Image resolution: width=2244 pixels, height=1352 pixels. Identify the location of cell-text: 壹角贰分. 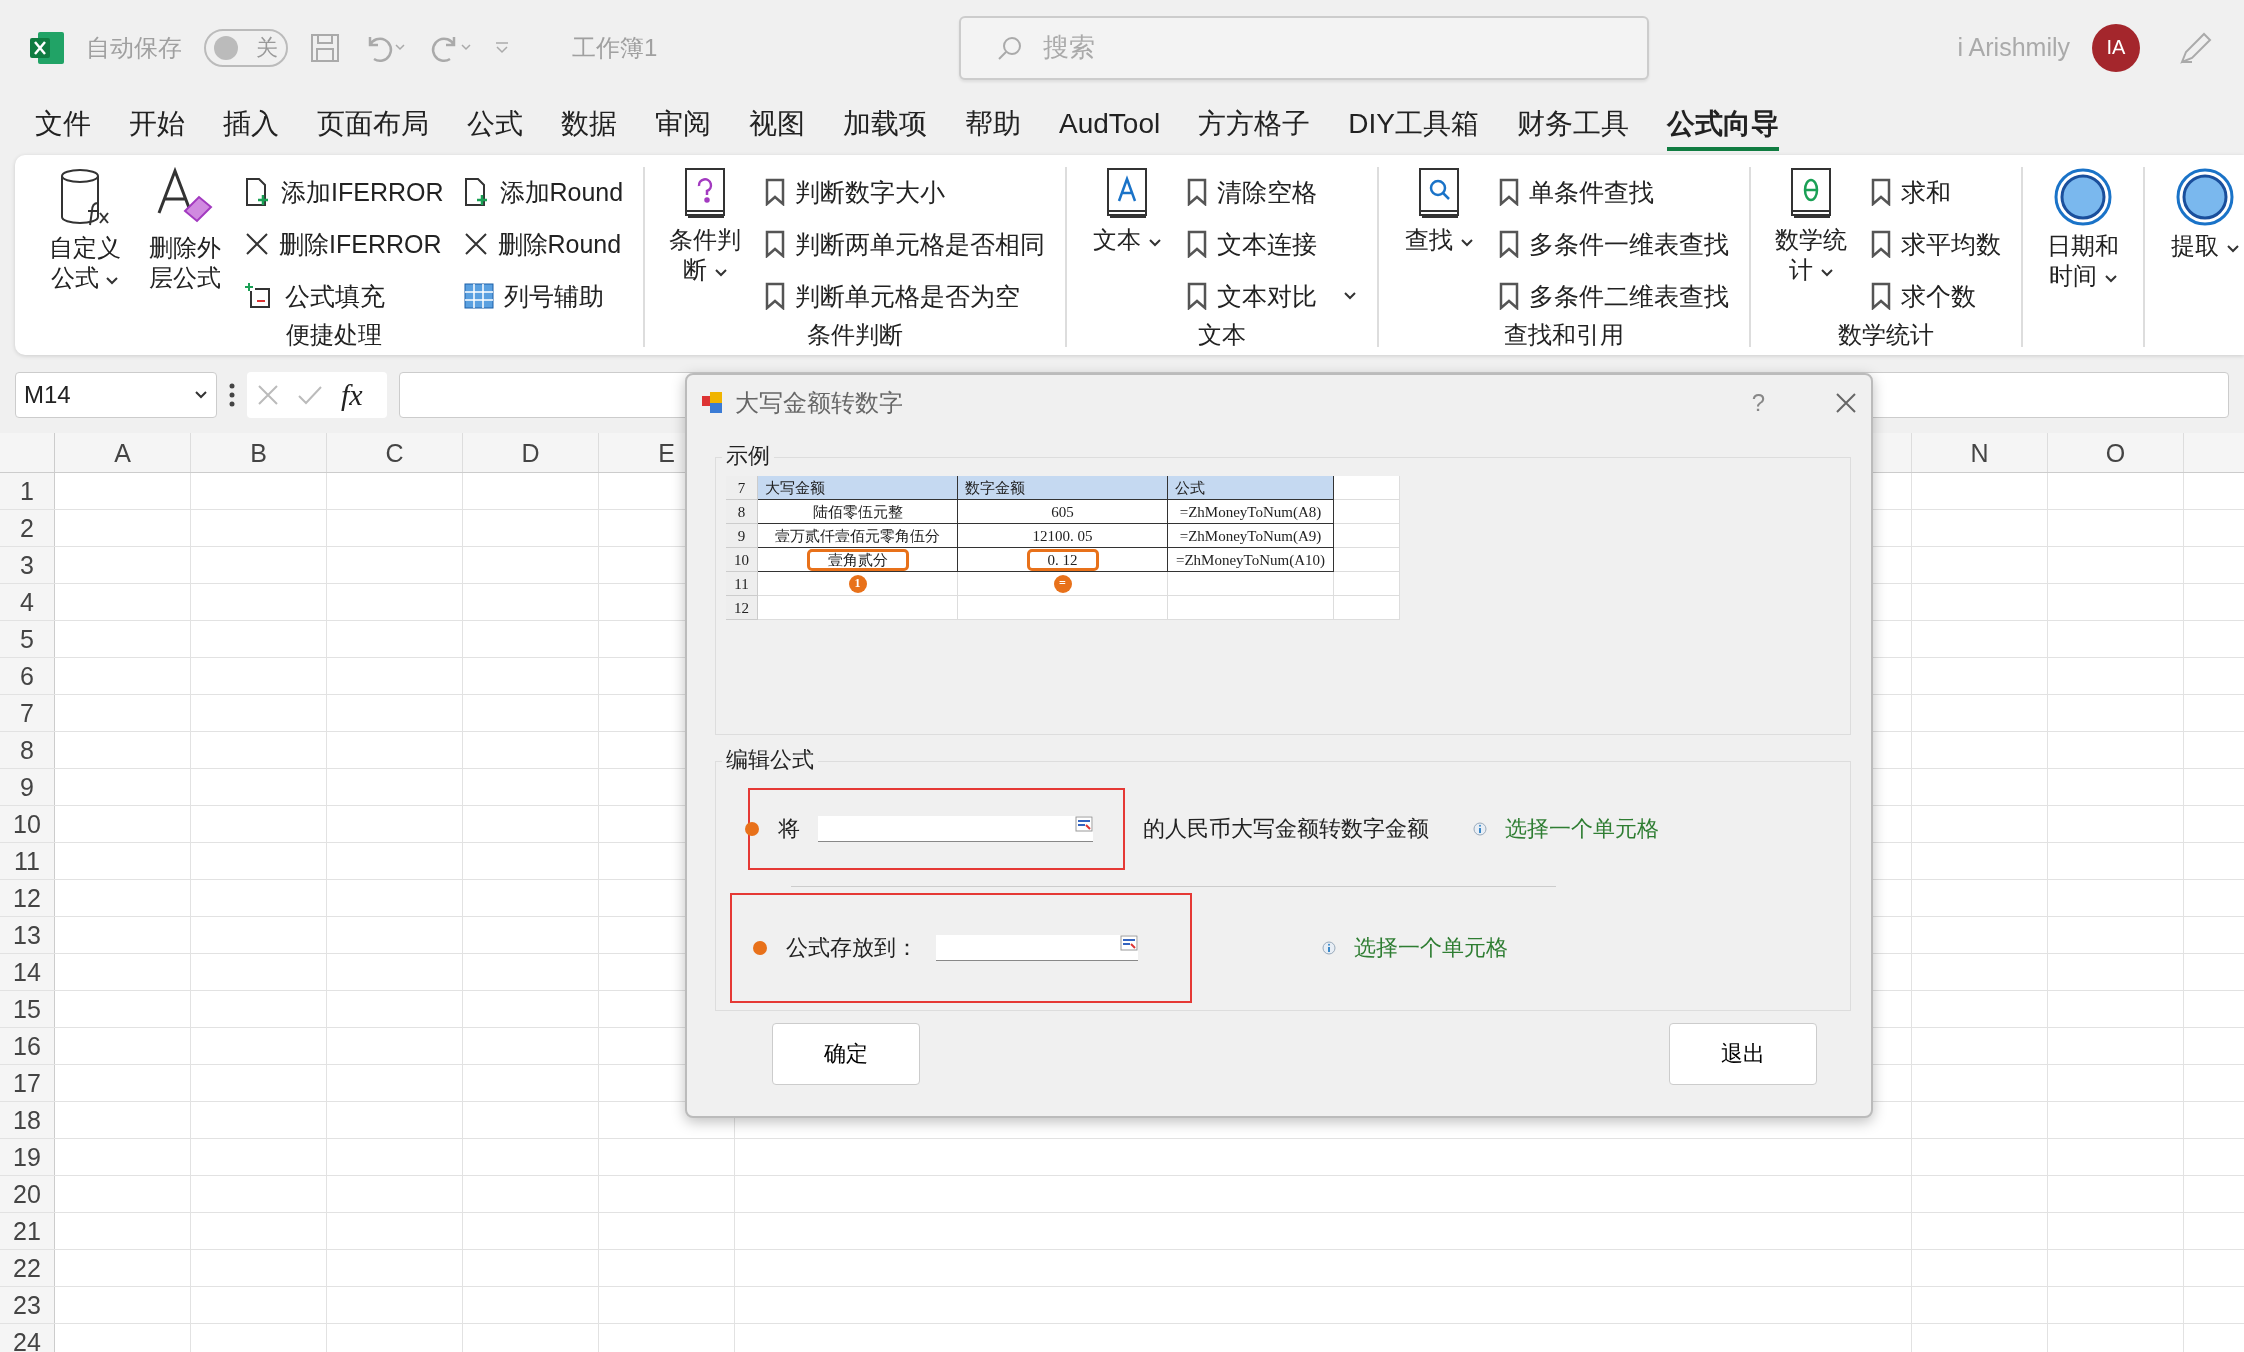
(857, 559).